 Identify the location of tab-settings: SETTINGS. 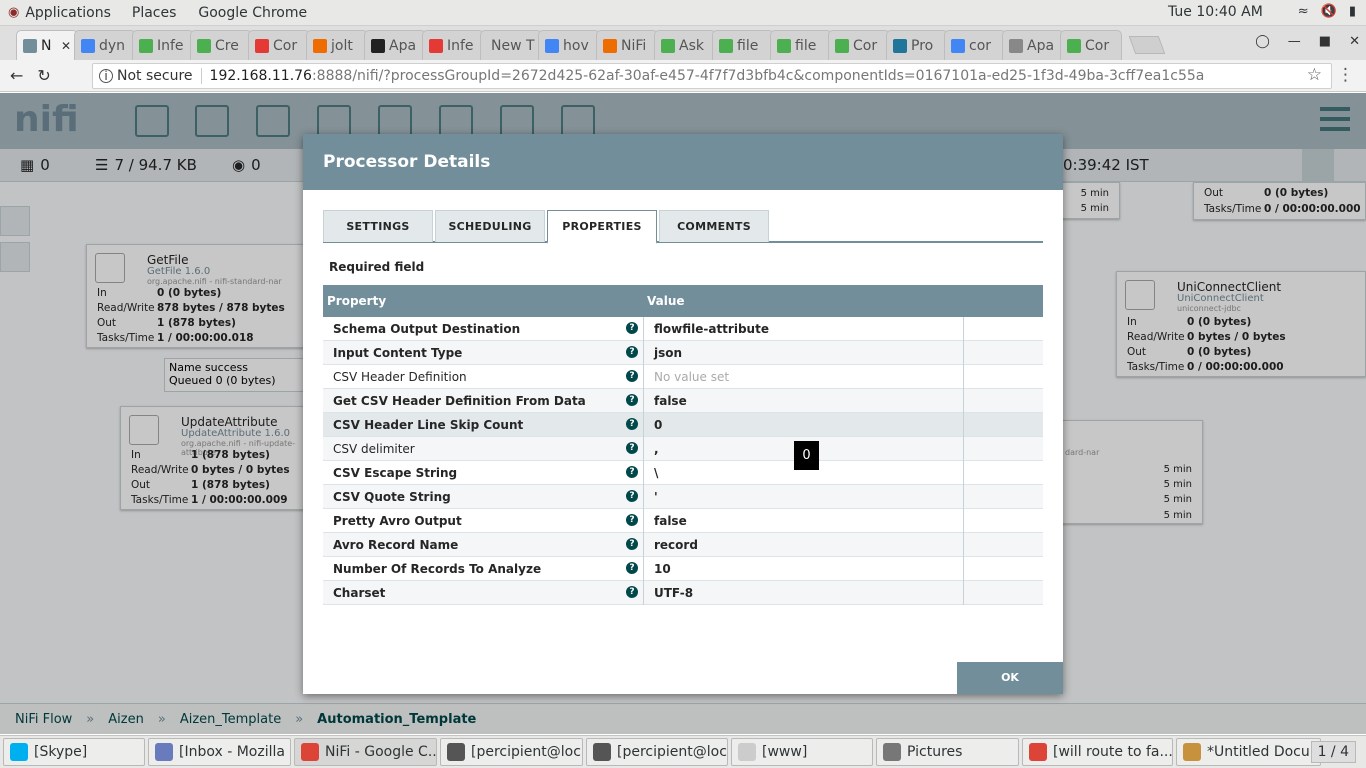
(378, 226).